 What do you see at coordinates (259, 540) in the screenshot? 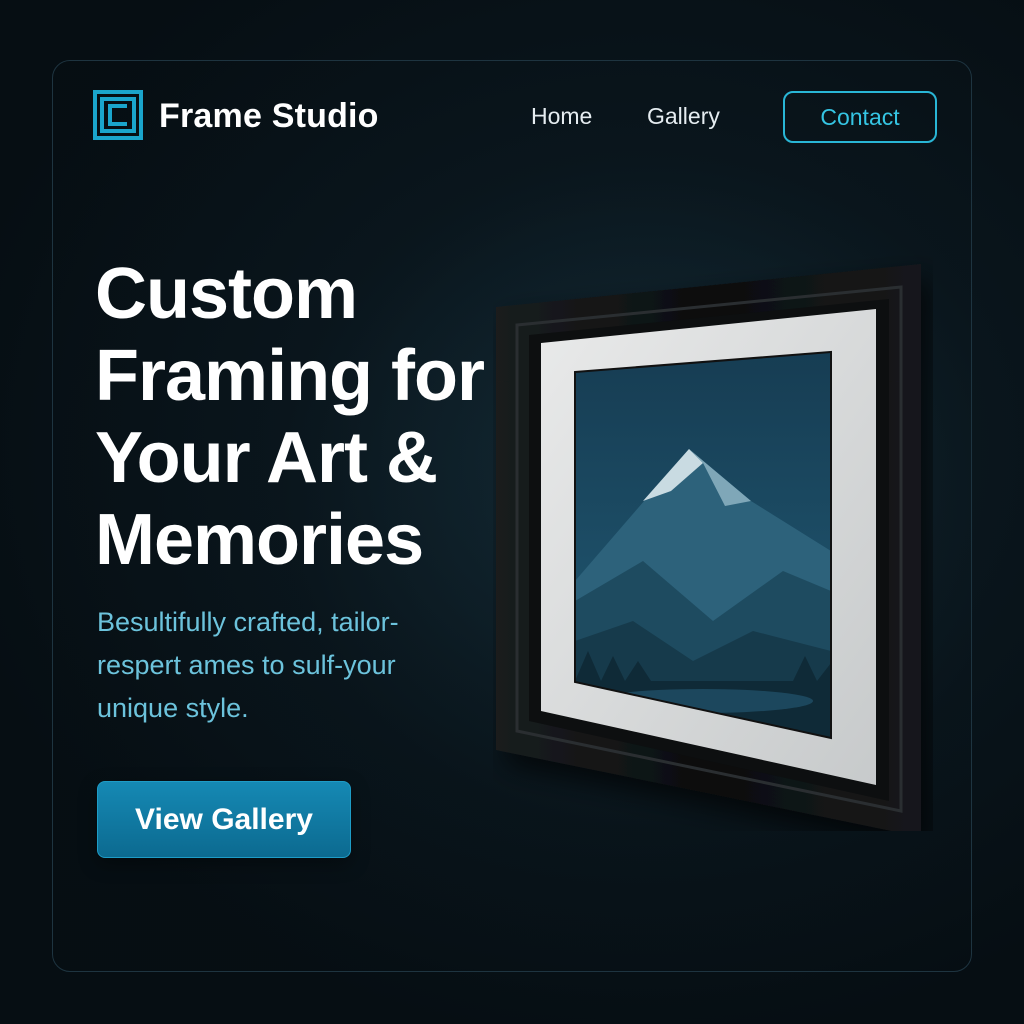
I see `hero-title-line: Memories` at bounding box center [259, 540].